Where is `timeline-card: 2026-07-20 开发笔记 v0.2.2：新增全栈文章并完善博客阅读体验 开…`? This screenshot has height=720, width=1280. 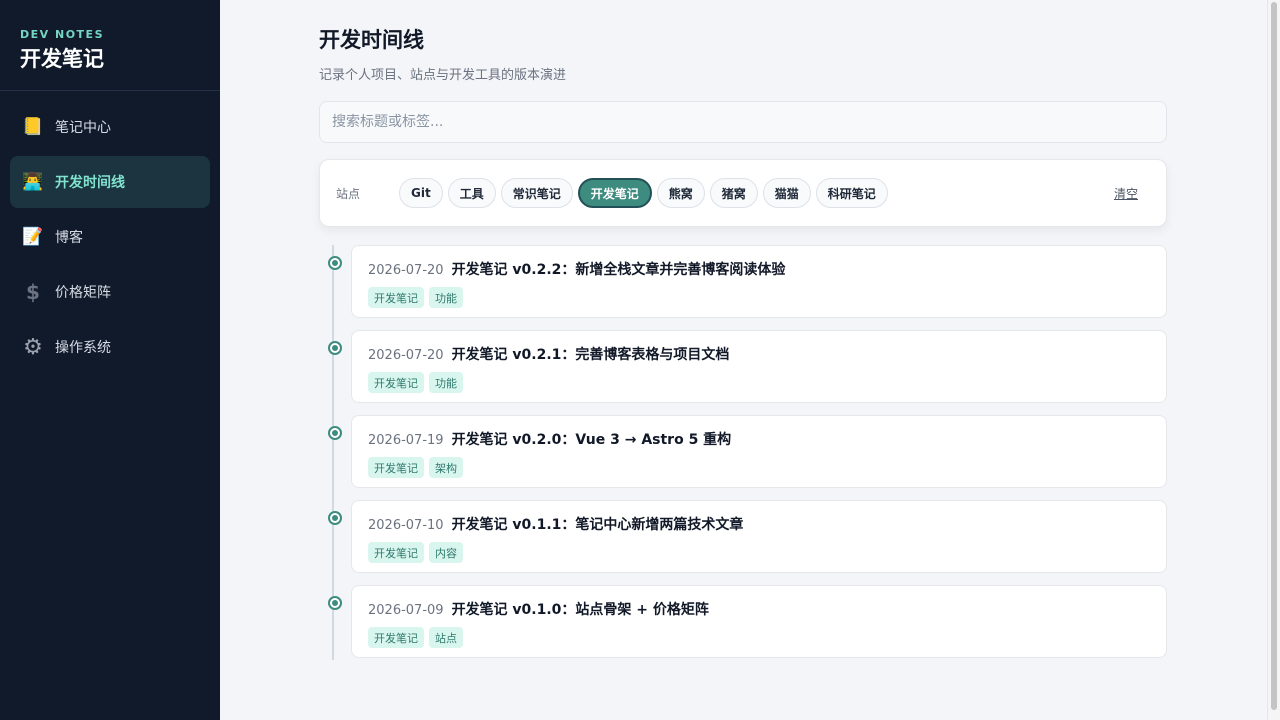 timeline-card: 2026-07-20 开发笔记 v0.2.2：新增全栈文章并完善博客阅读体验 开… is located at coordinates (759, 281).